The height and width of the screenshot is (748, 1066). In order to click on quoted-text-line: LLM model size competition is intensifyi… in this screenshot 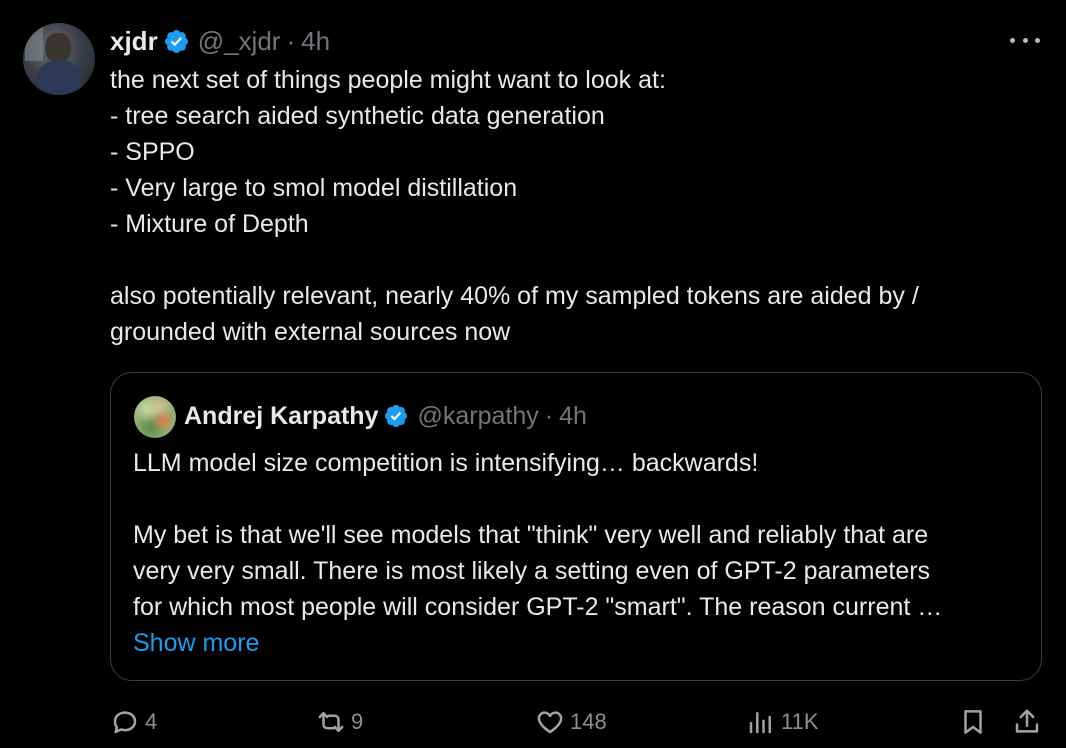, I will do `click(446, 463)`.